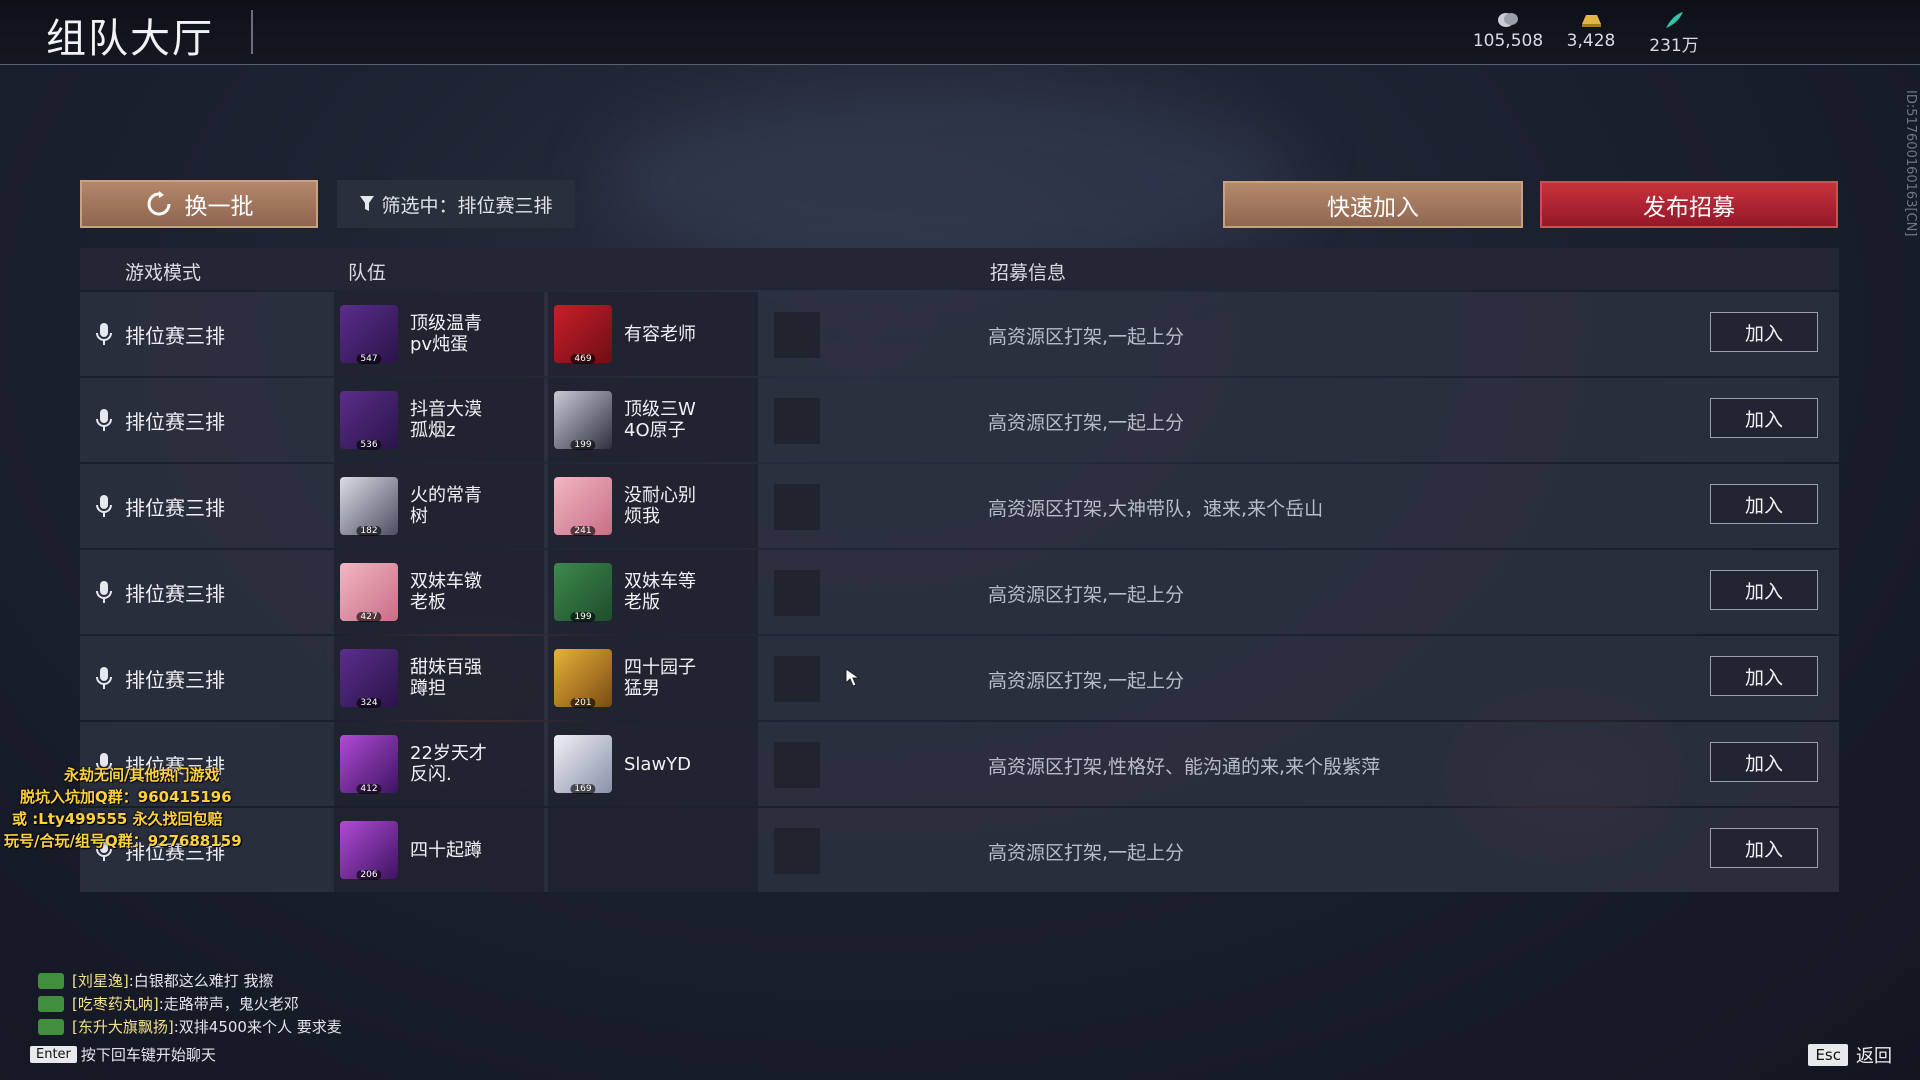 The height and width of the screenshot is (1080, 1920). Describe the element at coordinates (1508, 41) in the screenshot. I see `currency-coins-value: 105,508` at that location.